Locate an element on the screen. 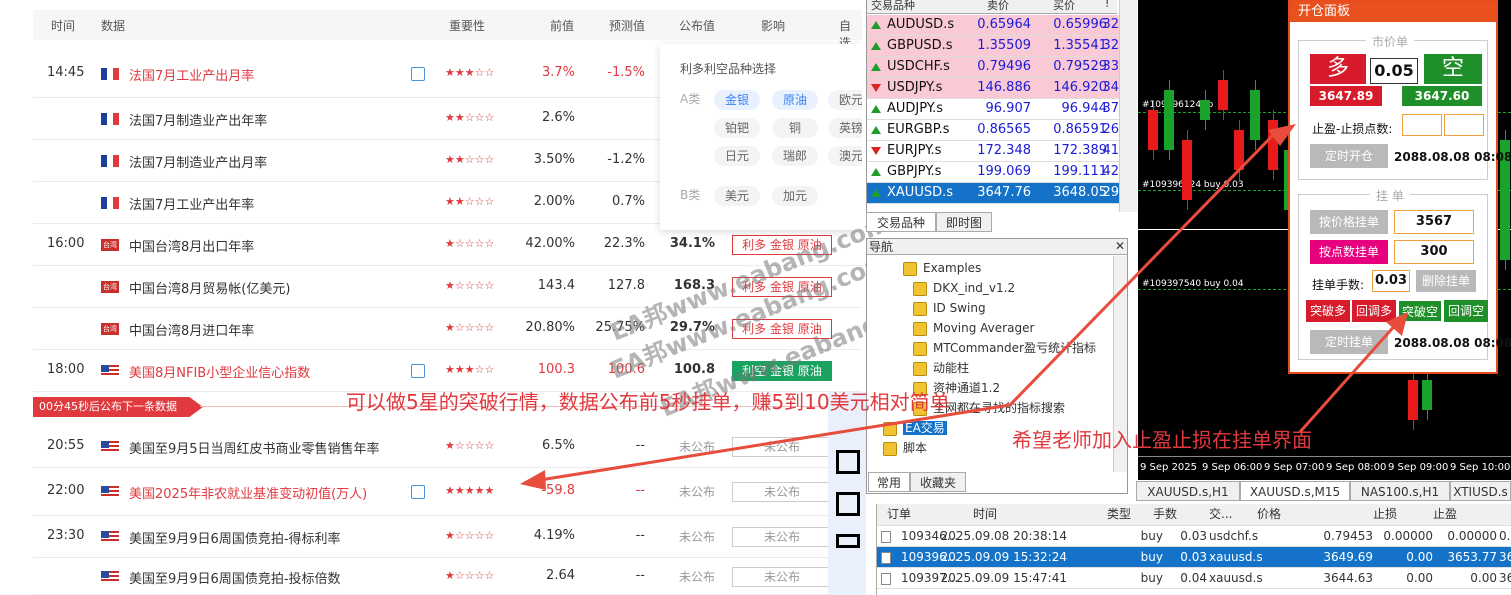  annotation-breakout: 可以做5星的突破行情，数据公布前5秒挂单，赚5到10美元相对简单 is located at coordinates (648, 402).